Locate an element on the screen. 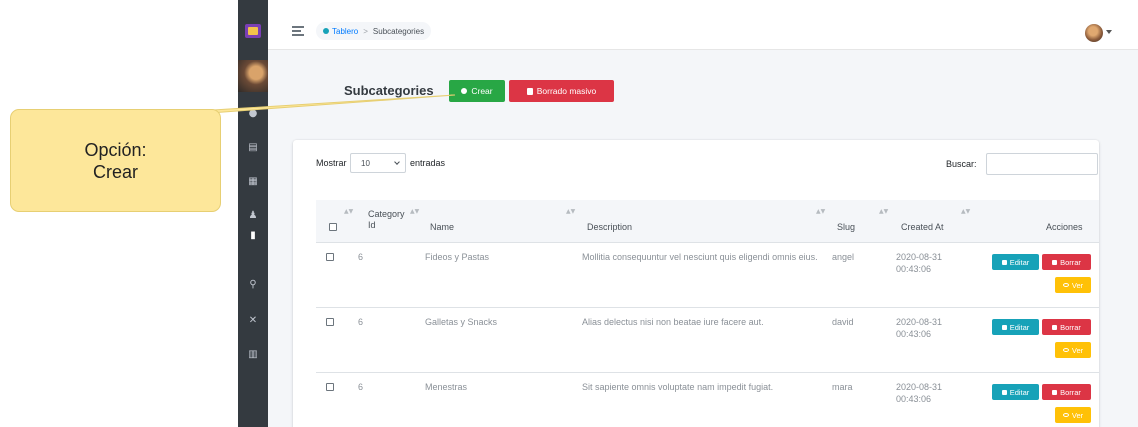 The image size is (1138, 427). callout-pointer is located at coordinates (310, 104).